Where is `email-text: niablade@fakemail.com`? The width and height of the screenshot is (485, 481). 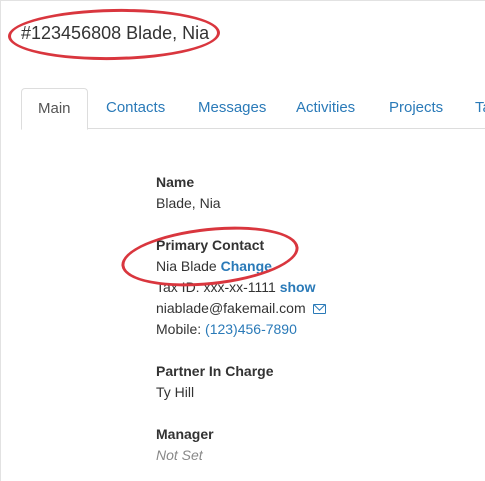
email-text: niablade@fakemail.com is located at coordinates (231, 308).